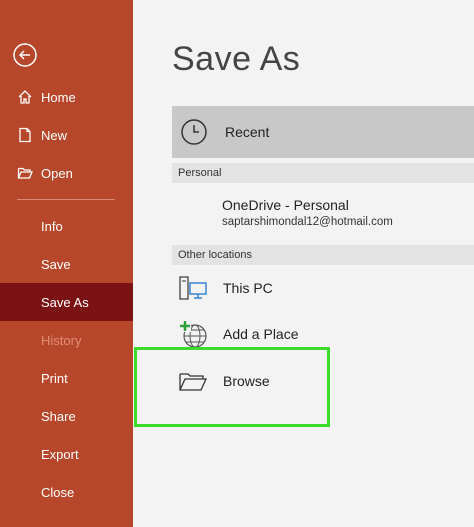 This screenshot has height=527, width=474. Describe the element at coordinates (56, 264) in the screenshot. I see `sidebar-item-label: Save` at that location.